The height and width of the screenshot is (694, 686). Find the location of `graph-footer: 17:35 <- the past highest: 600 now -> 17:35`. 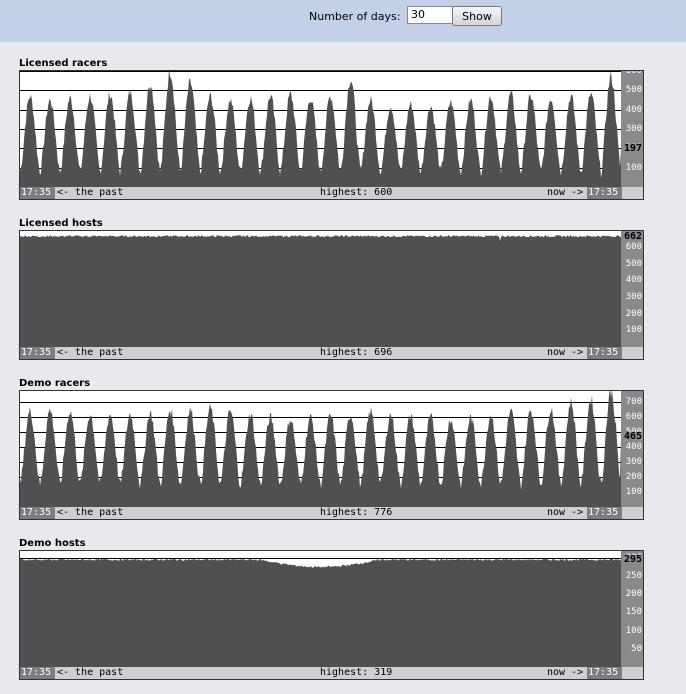

graph-footer: 17:35 <- the past highest: 600 now -> 17:35 is located at coordinates (331, 193).